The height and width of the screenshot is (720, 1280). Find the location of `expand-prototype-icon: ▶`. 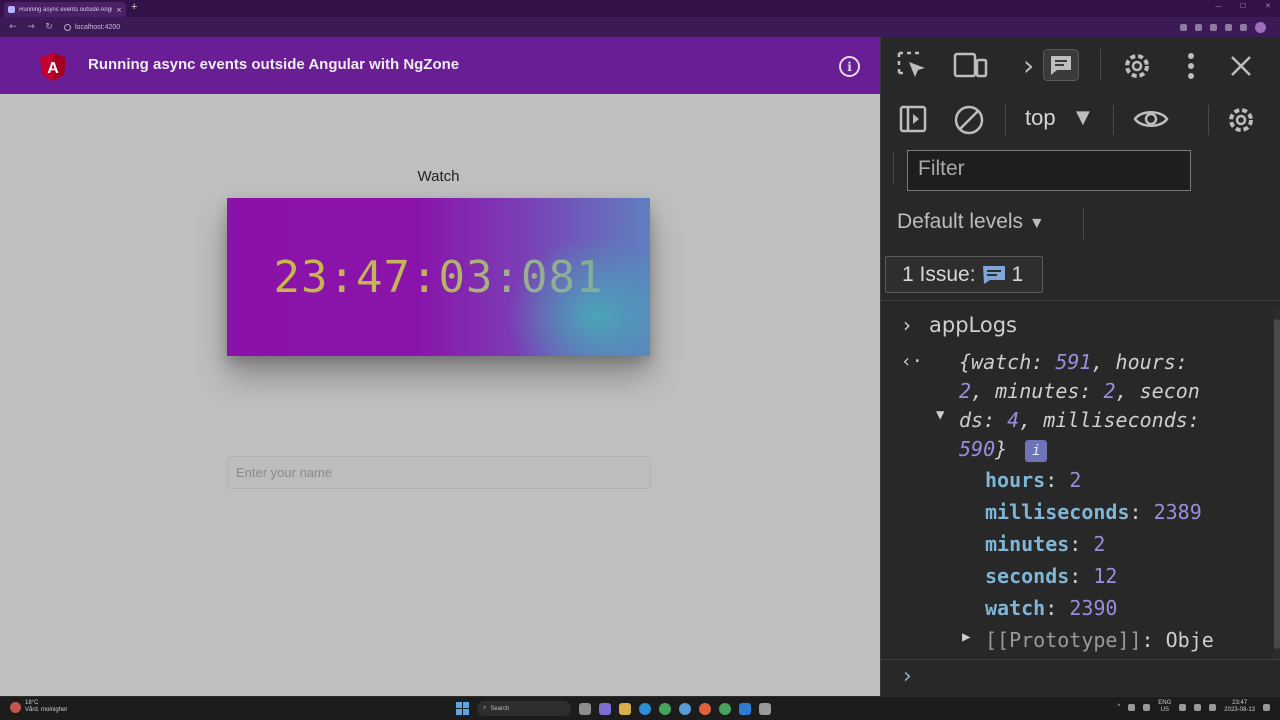

expand-prototype-icon: ▶ is located at coordinates (966, 637).